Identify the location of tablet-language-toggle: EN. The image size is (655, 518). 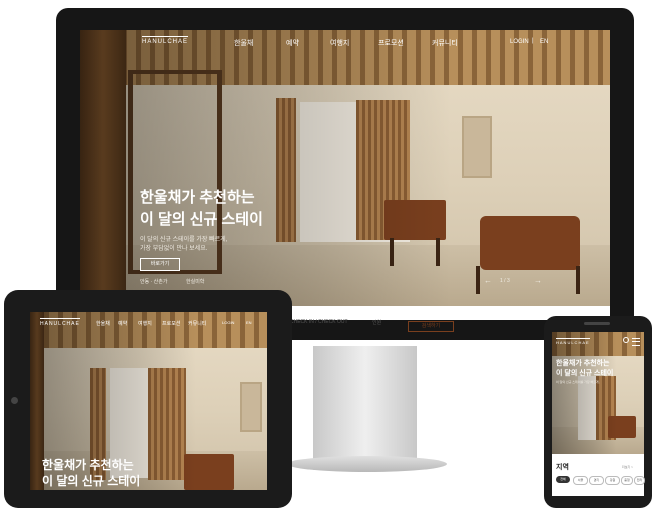
(249, 322).